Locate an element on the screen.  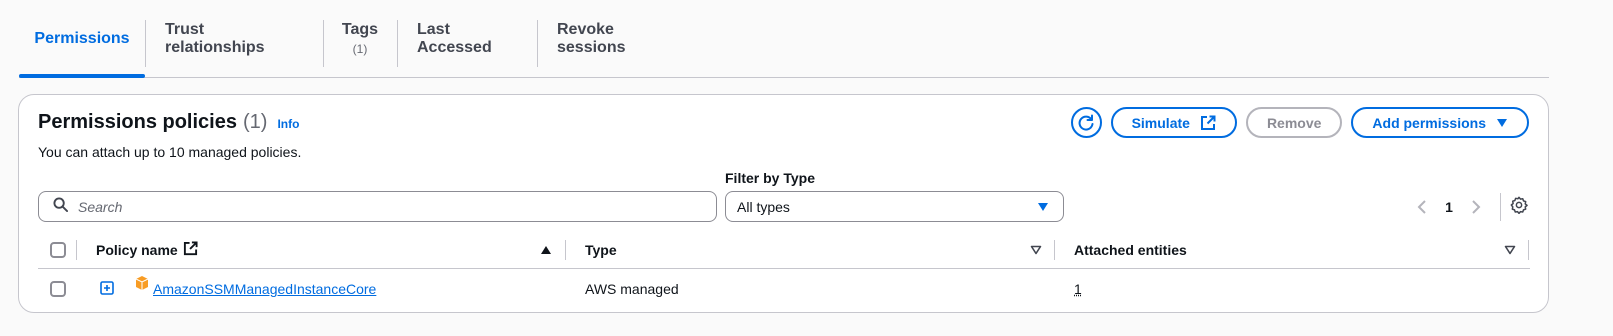
column-header-attached-entities: Attached entities is located at coordinates (1130, 250).